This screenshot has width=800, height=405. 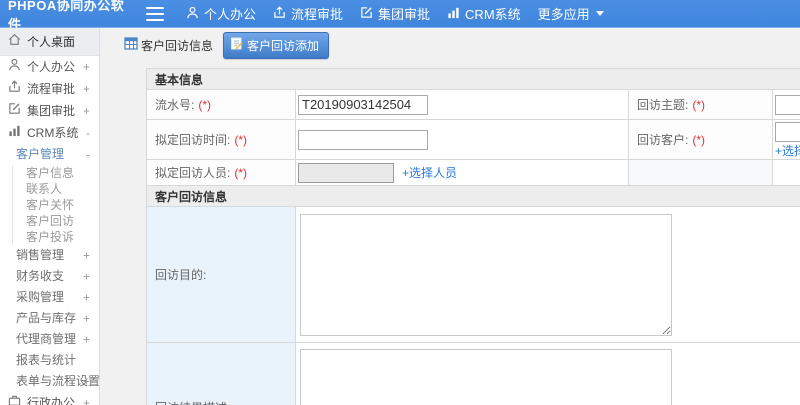 I want to click on briefcase-icon, so click(x=17, y=398).